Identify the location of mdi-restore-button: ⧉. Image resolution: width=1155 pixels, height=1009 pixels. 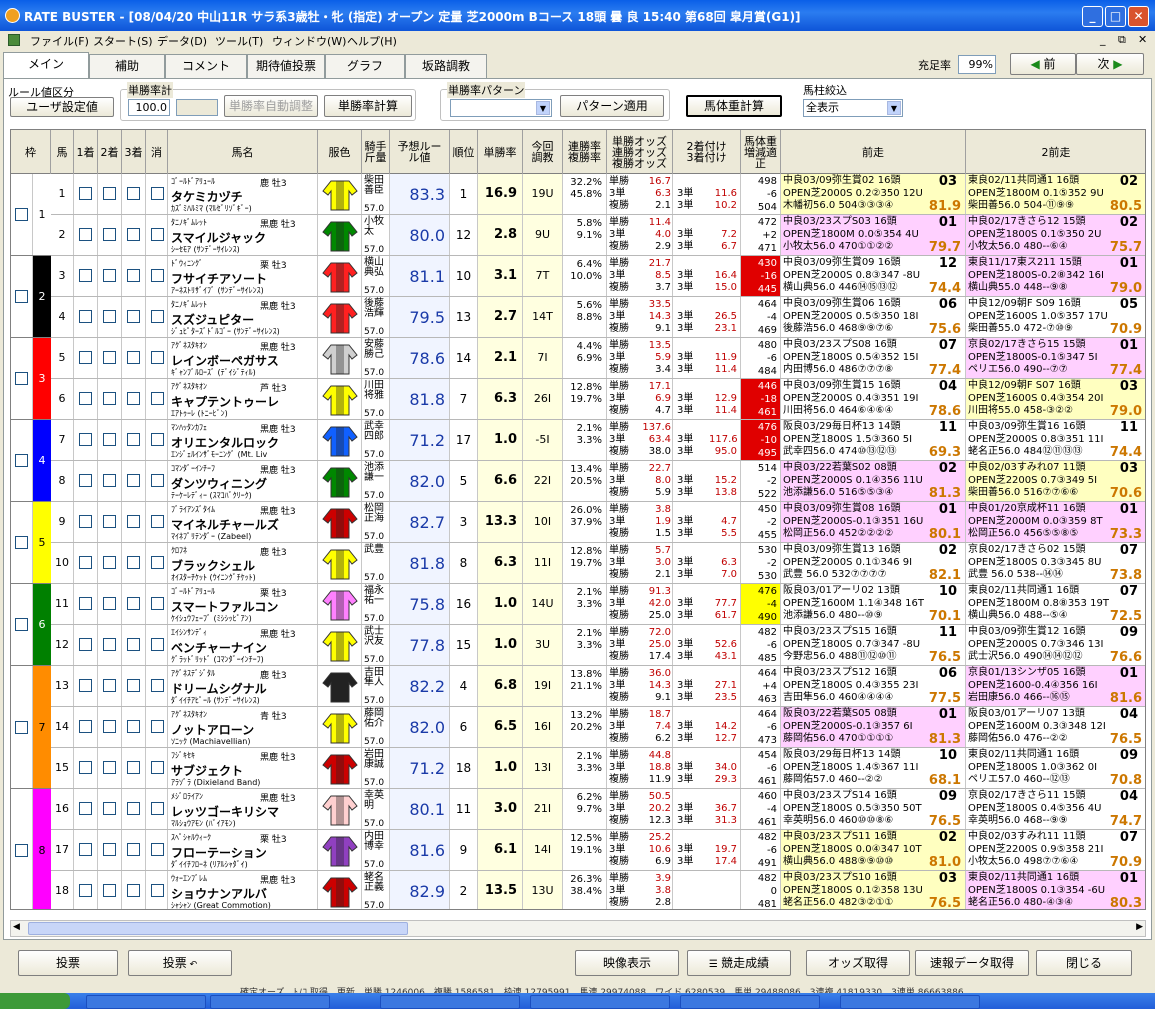
(1122, 40).